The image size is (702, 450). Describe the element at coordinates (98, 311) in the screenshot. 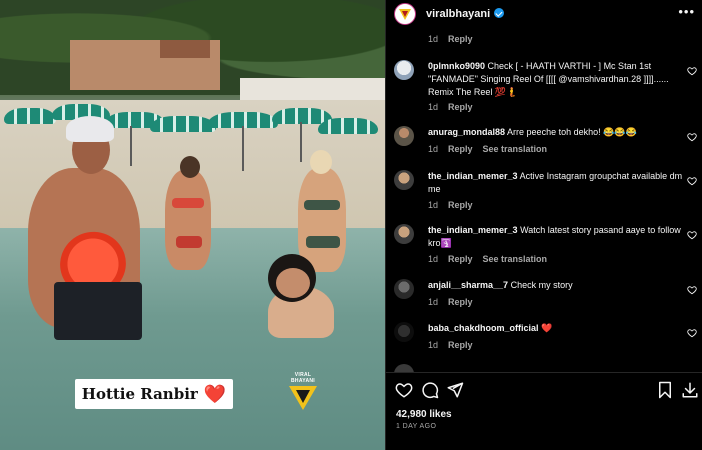

I see `black-shorts` at that location.